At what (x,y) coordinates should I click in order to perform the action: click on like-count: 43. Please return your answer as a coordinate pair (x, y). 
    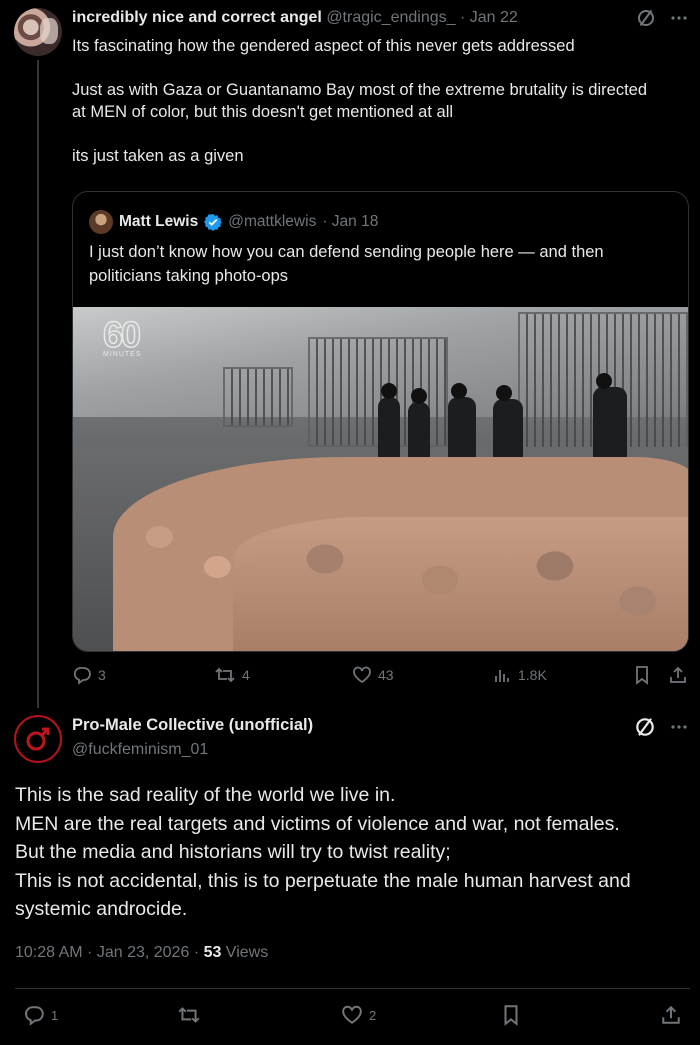
    Looking at the image, I should click on (386, 675).